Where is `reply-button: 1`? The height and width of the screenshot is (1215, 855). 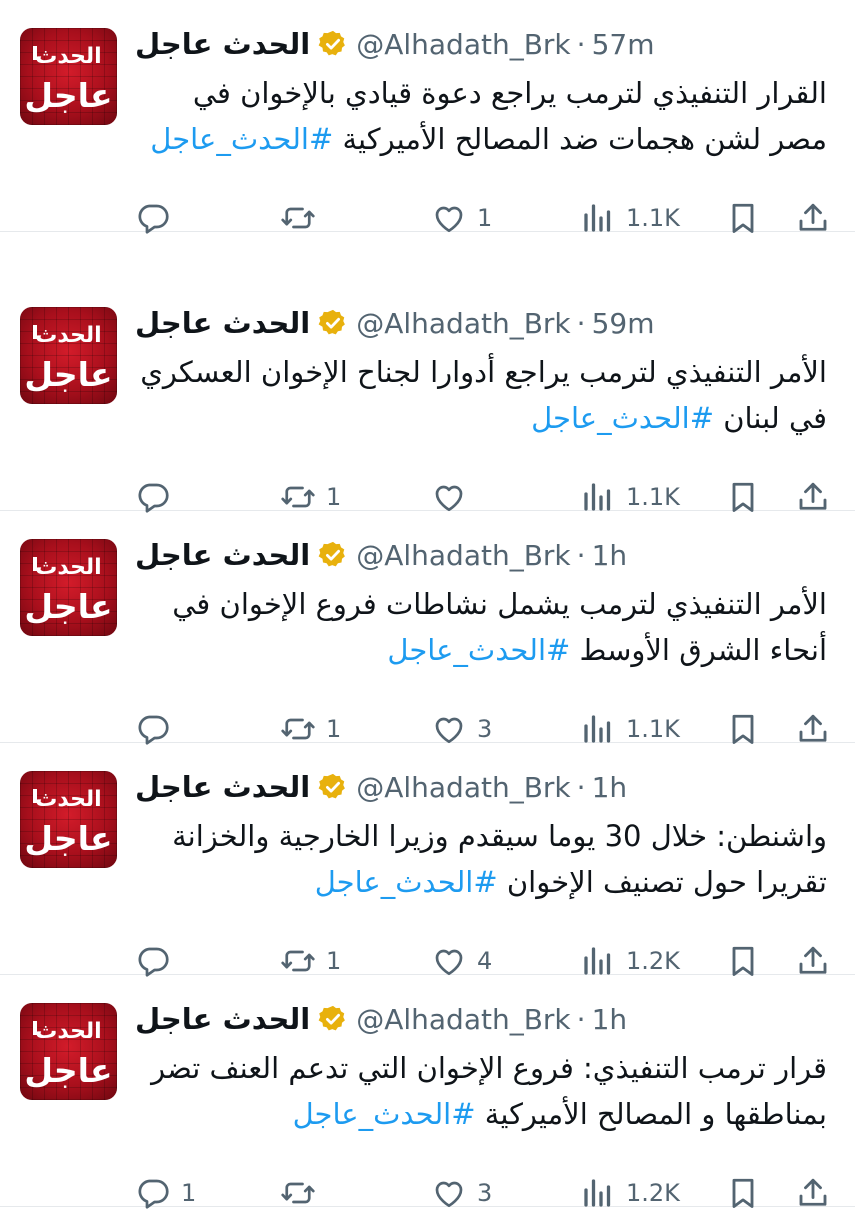 reply-button: 1 is located at coordinates (165, 1193).